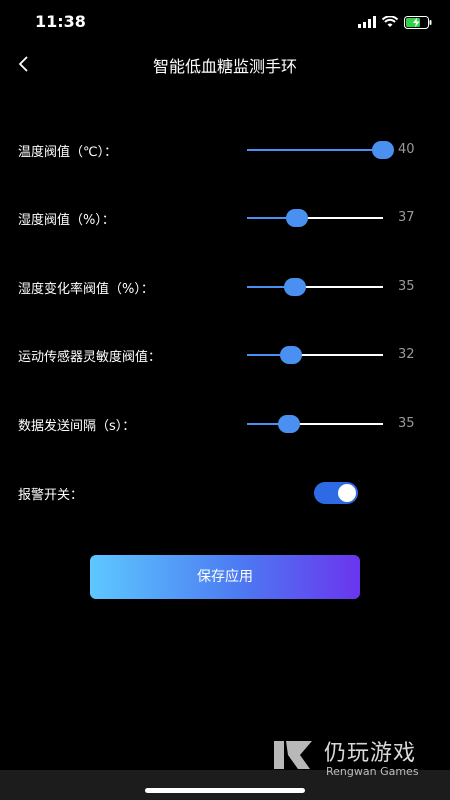 The image size is (450, 800). I want to click on watermark-brand-cn: 仍玩游戏, so click(370, 753).